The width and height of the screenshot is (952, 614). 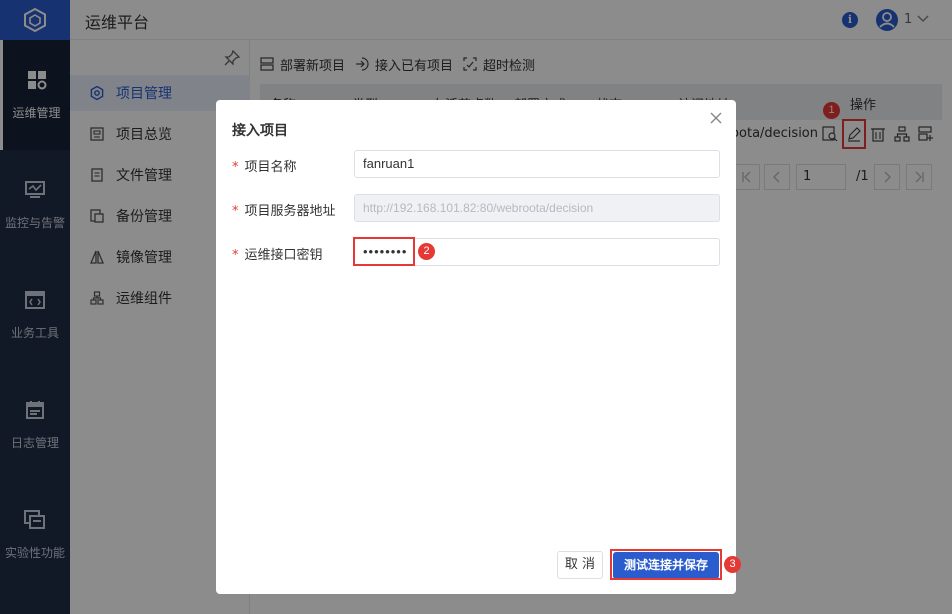 What do you see at coordinates (426, 251) in the screenshot?
I see `step-badge-2: 2` at bounding box center [426, 251].